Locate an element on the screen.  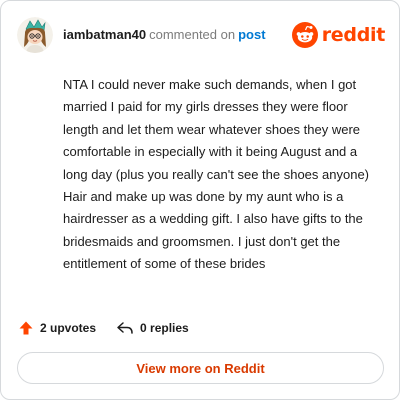
comment-actions: 2 upvotes 0 replies is located at coordinates (103, 328).